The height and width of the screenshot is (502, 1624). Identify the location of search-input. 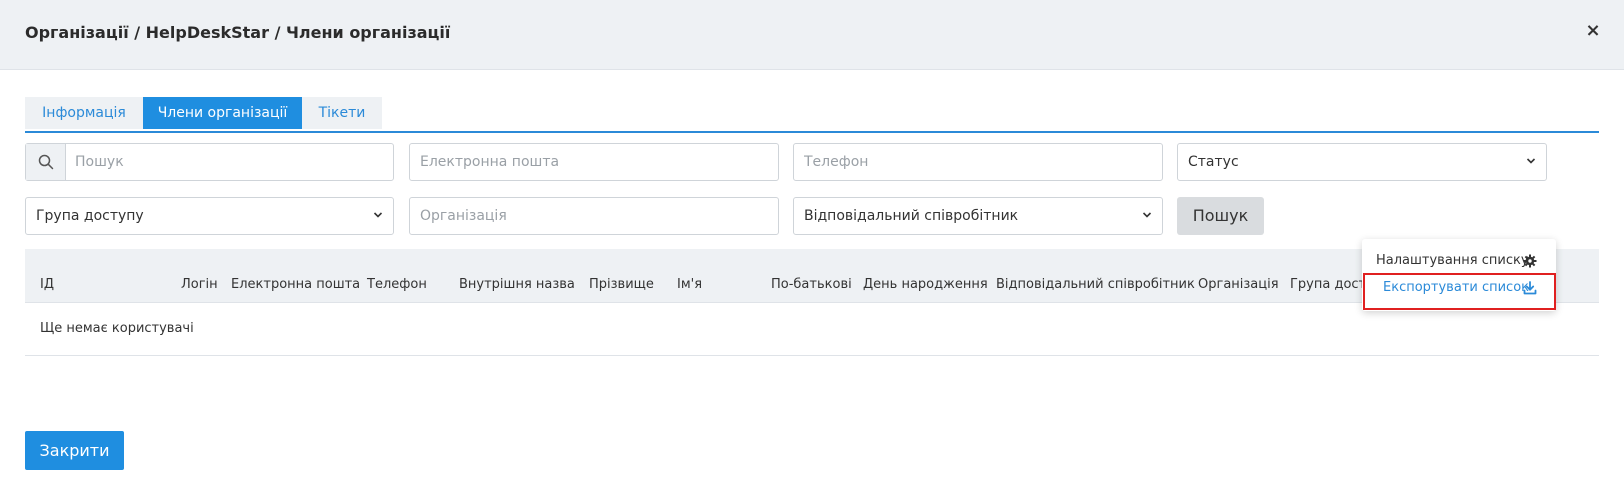
(229, 162).